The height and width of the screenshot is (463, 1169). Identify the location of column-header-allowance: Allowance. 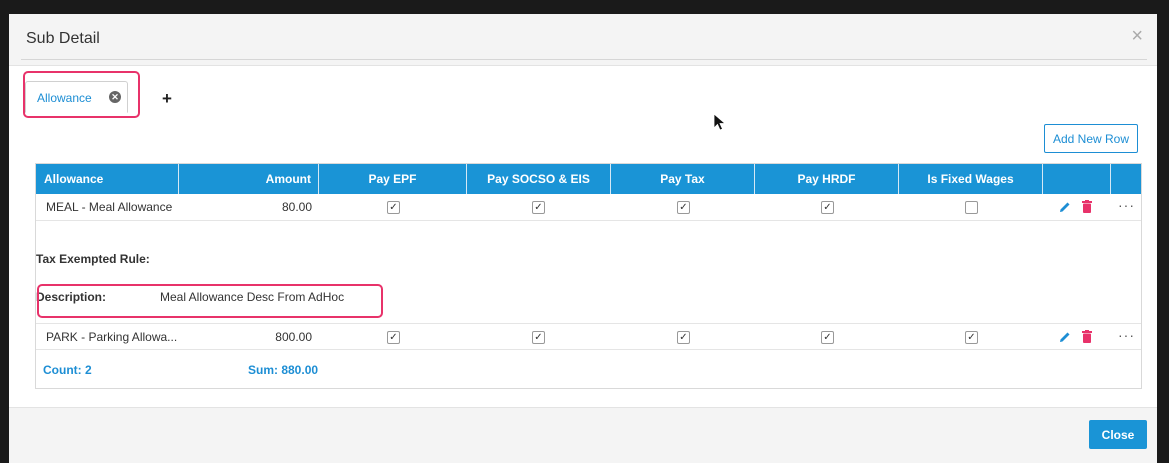
(107, 179).